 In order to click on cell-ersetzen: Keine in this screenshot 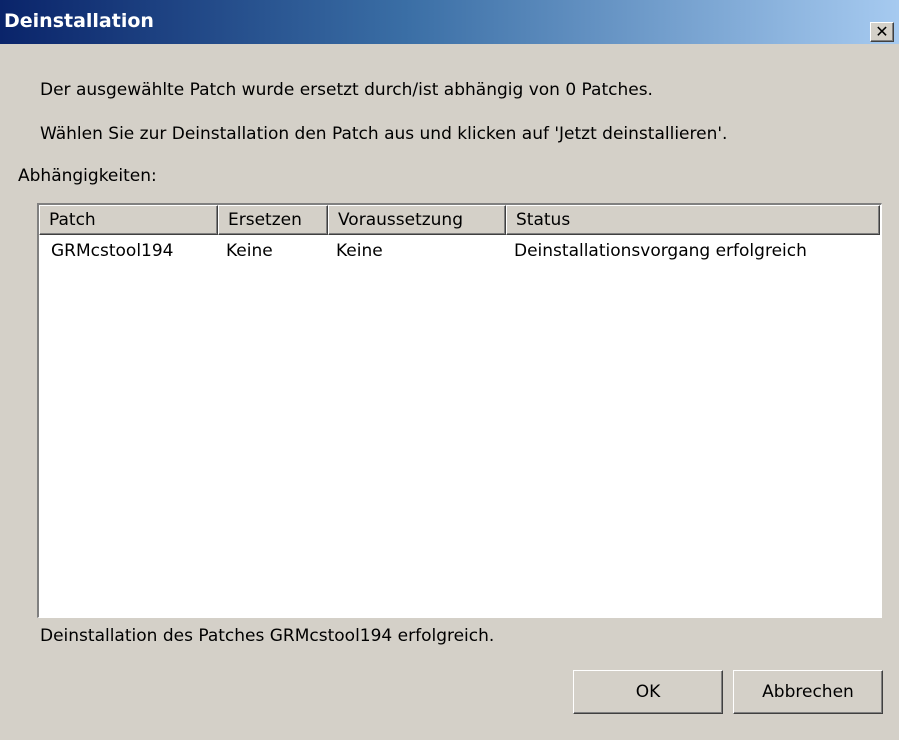, I will do `click(249, 251)`.